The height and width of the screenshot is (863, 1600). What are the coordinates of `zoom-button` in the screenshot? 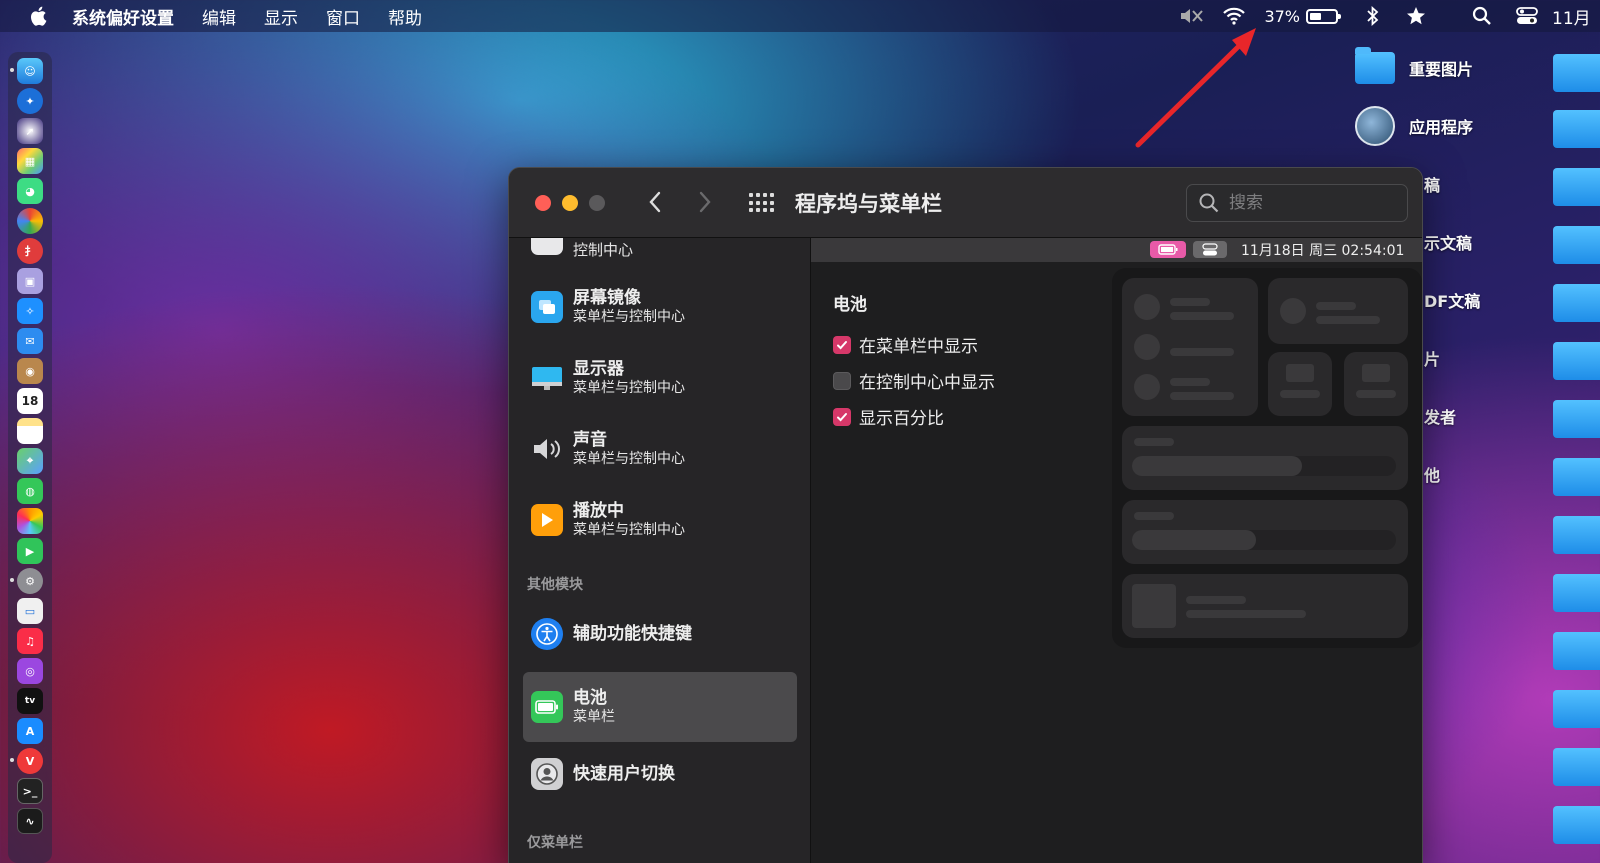 It's located at (597, 203).